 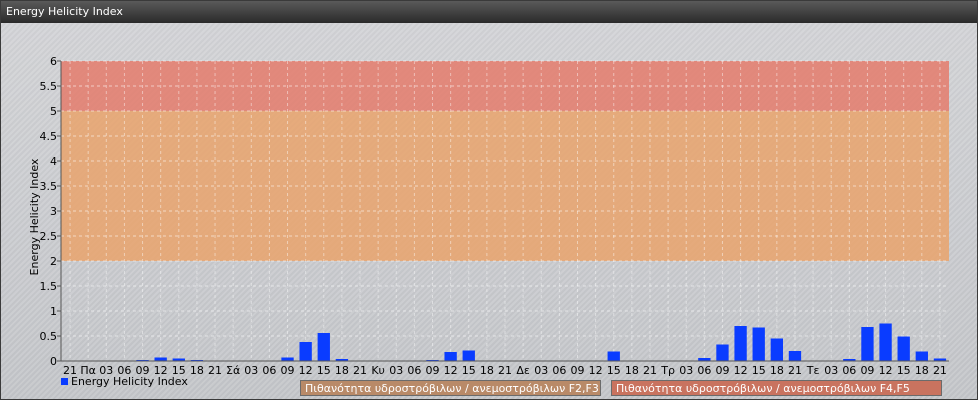 I want to click on x-tick-label: Σά, so click(x=233, y=370).